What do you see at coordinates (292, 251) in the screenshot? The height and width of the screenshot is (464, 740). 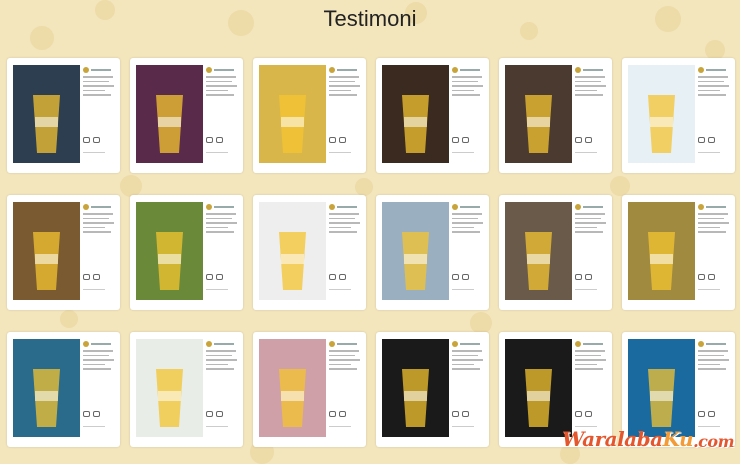 I see `review-screenshot-photo` at bounding box center [292, 251].